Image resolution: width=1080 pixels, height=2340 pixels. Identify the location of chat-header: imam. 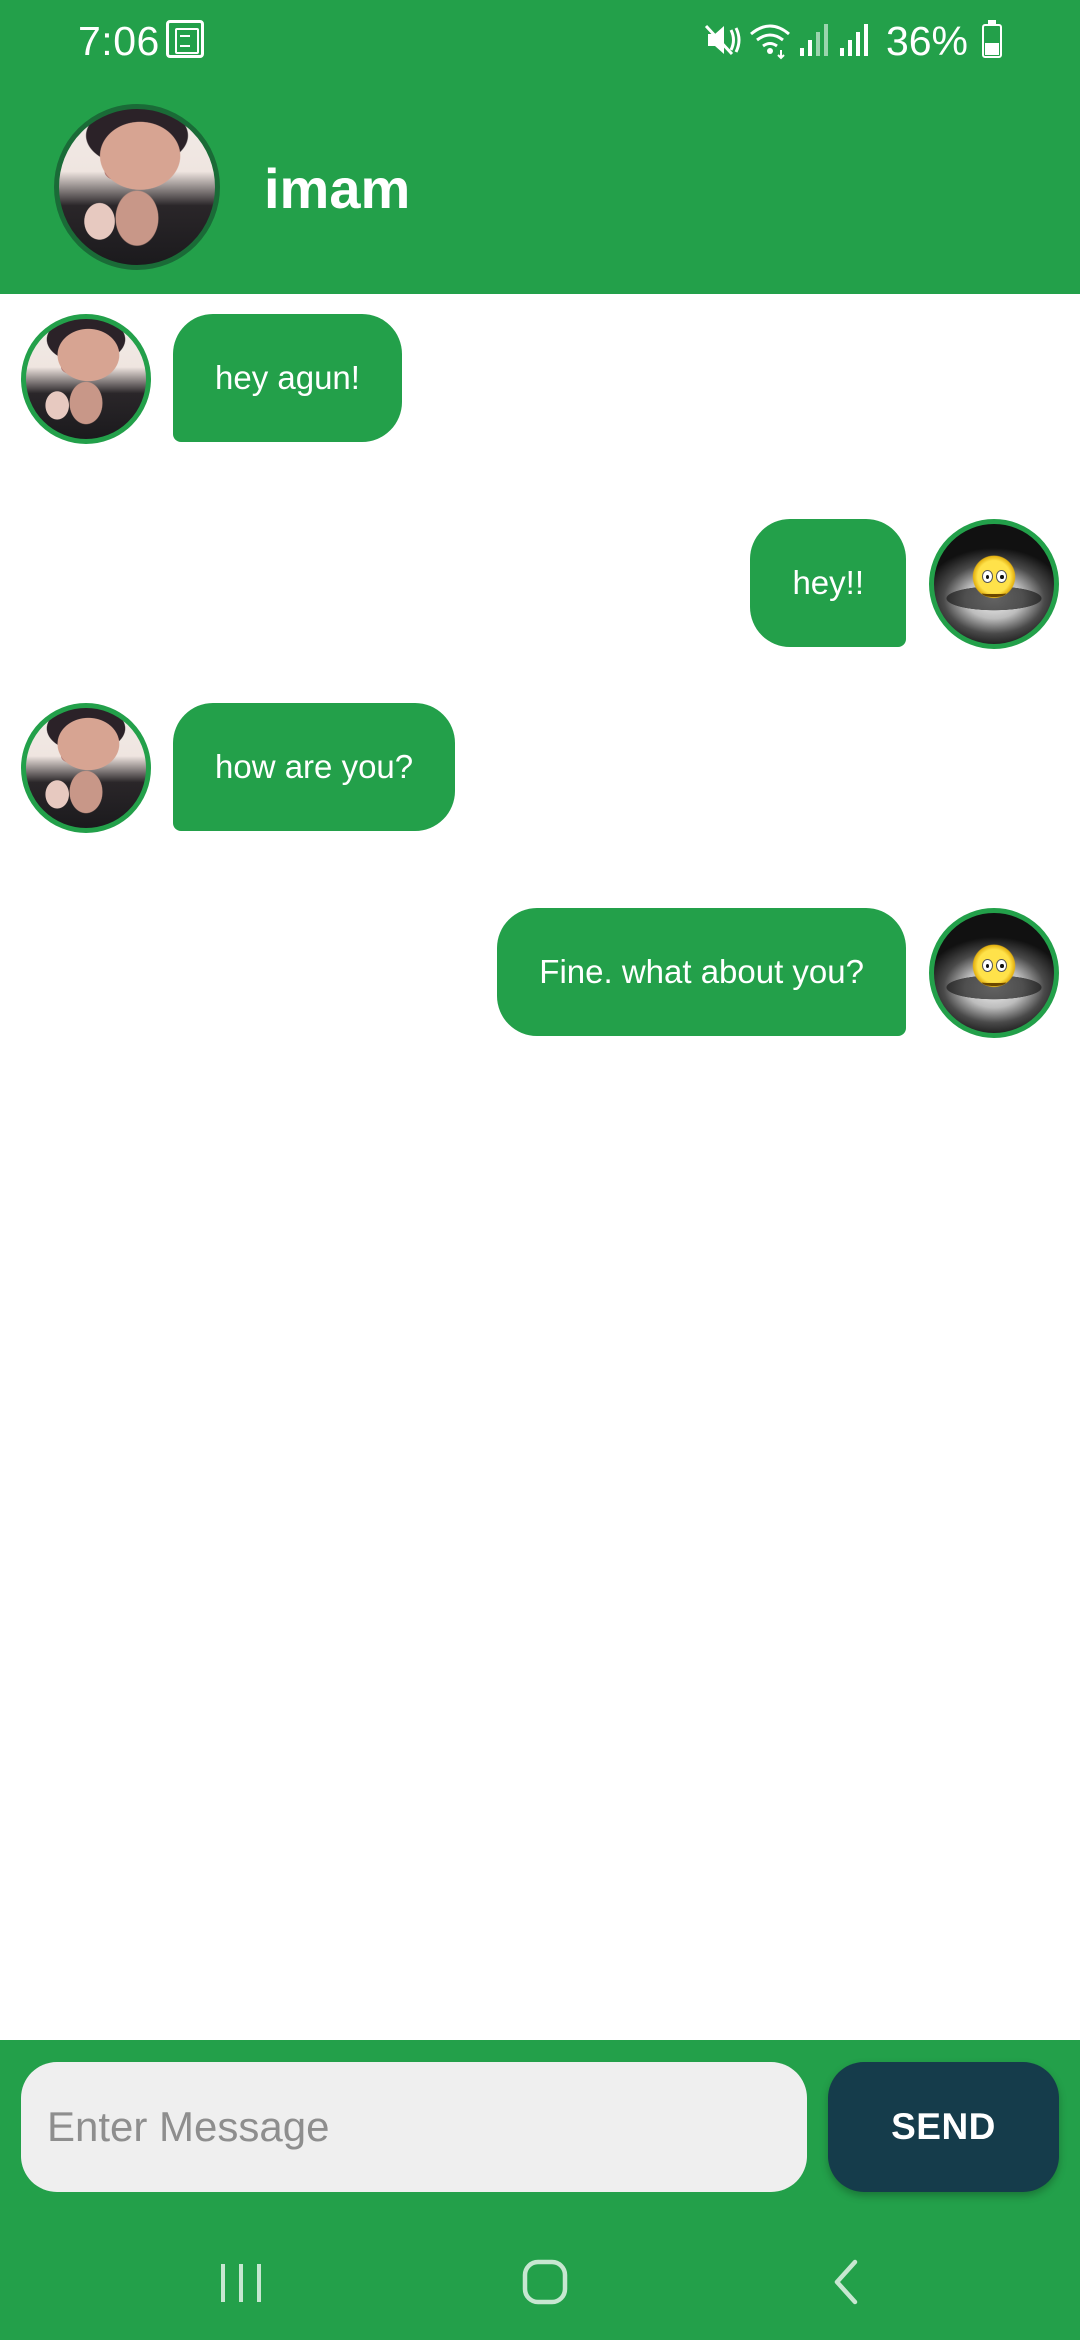
(540, 188).